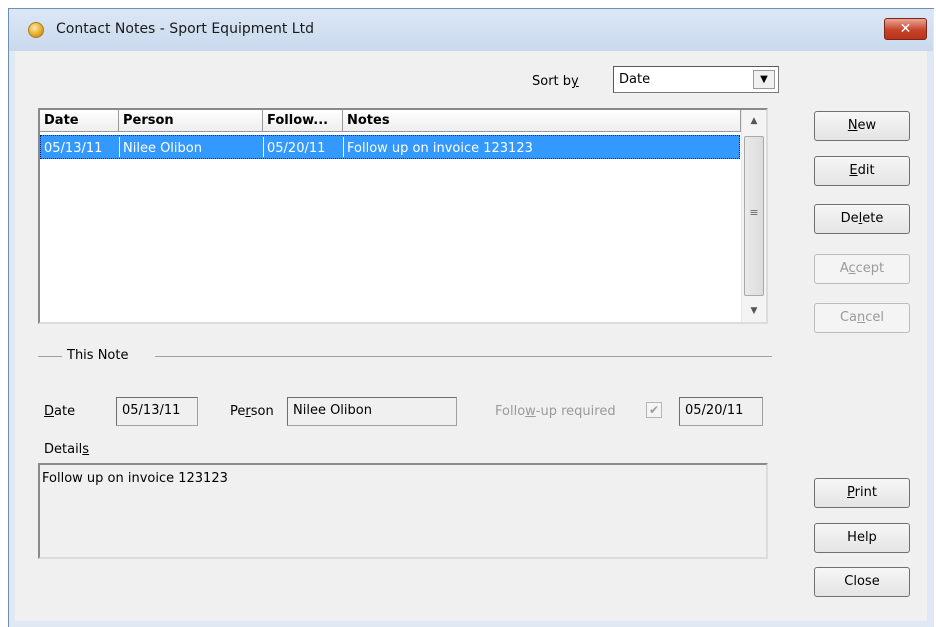  I want to click on new-button: New, so click(862, 126).